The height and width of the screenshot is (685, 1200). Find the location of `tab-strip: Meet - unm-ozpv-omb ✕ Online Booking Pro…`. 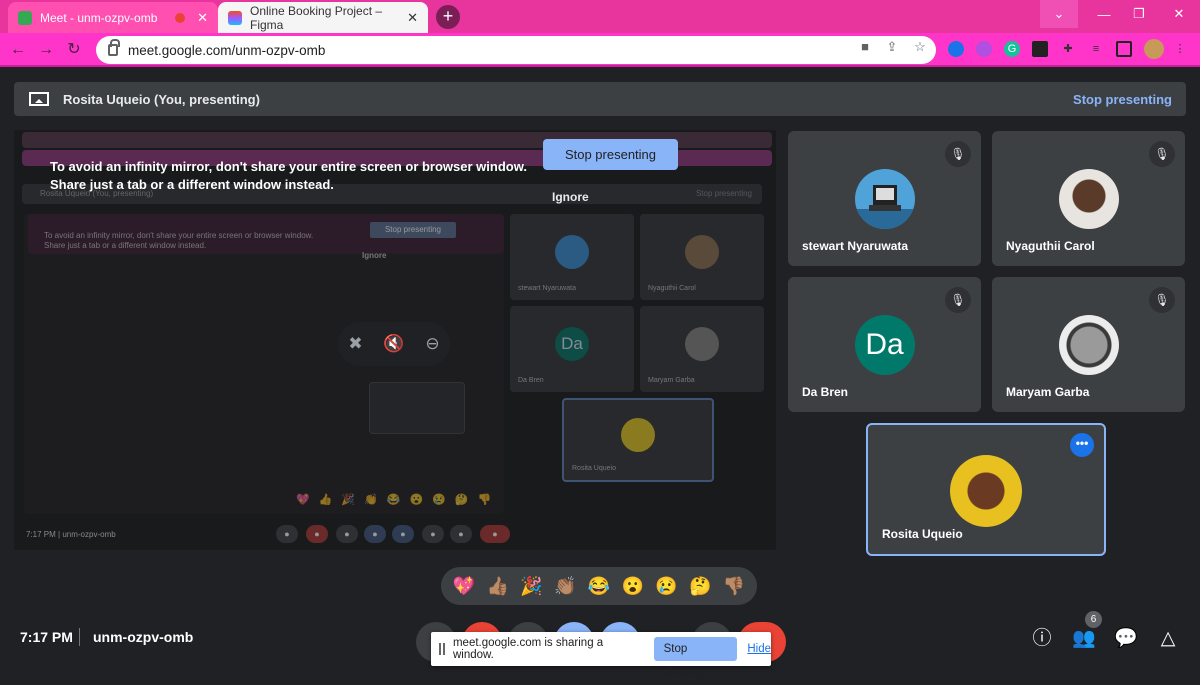

tab-strip: Meet - unm-ozpv-omb ✕ Online Booking Pro… is located at coordinates (600, 16).